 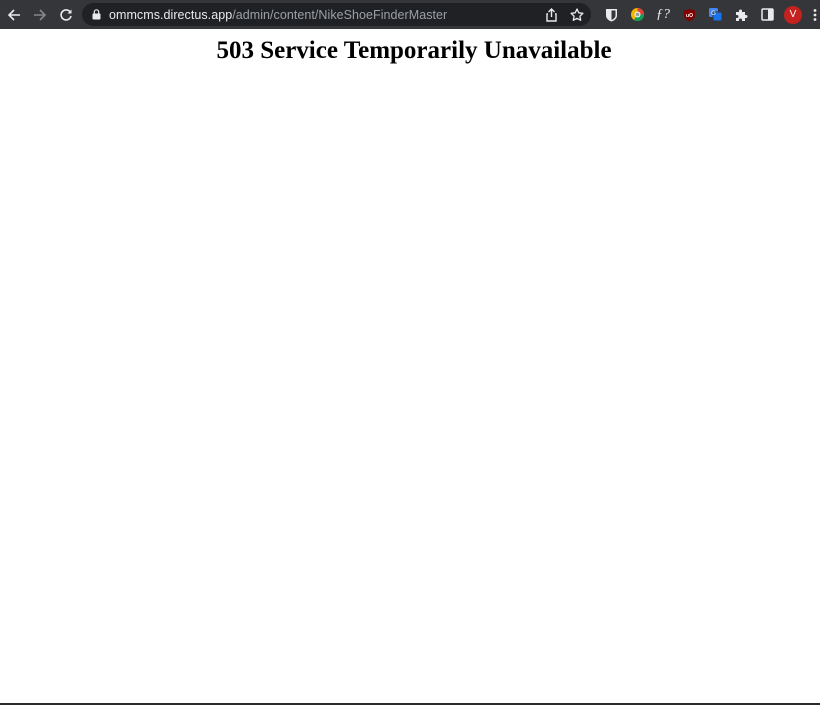 I want to click on ublock-icon: uO, so click(x=689, y=15).